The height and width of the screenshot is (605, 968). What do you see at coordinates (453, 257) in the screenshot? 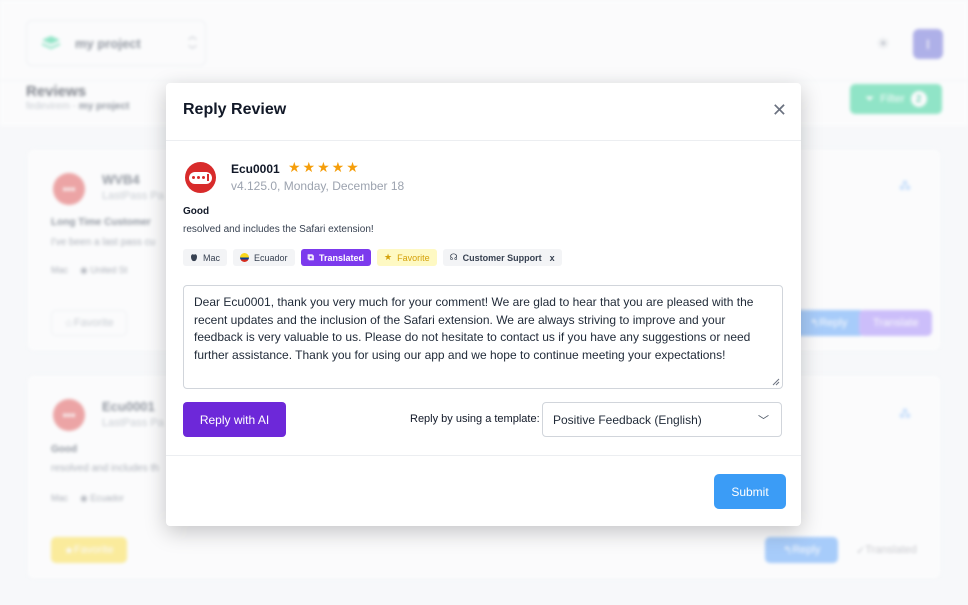
I see `headset-icon: ☊` at bounding box center [453, 257].